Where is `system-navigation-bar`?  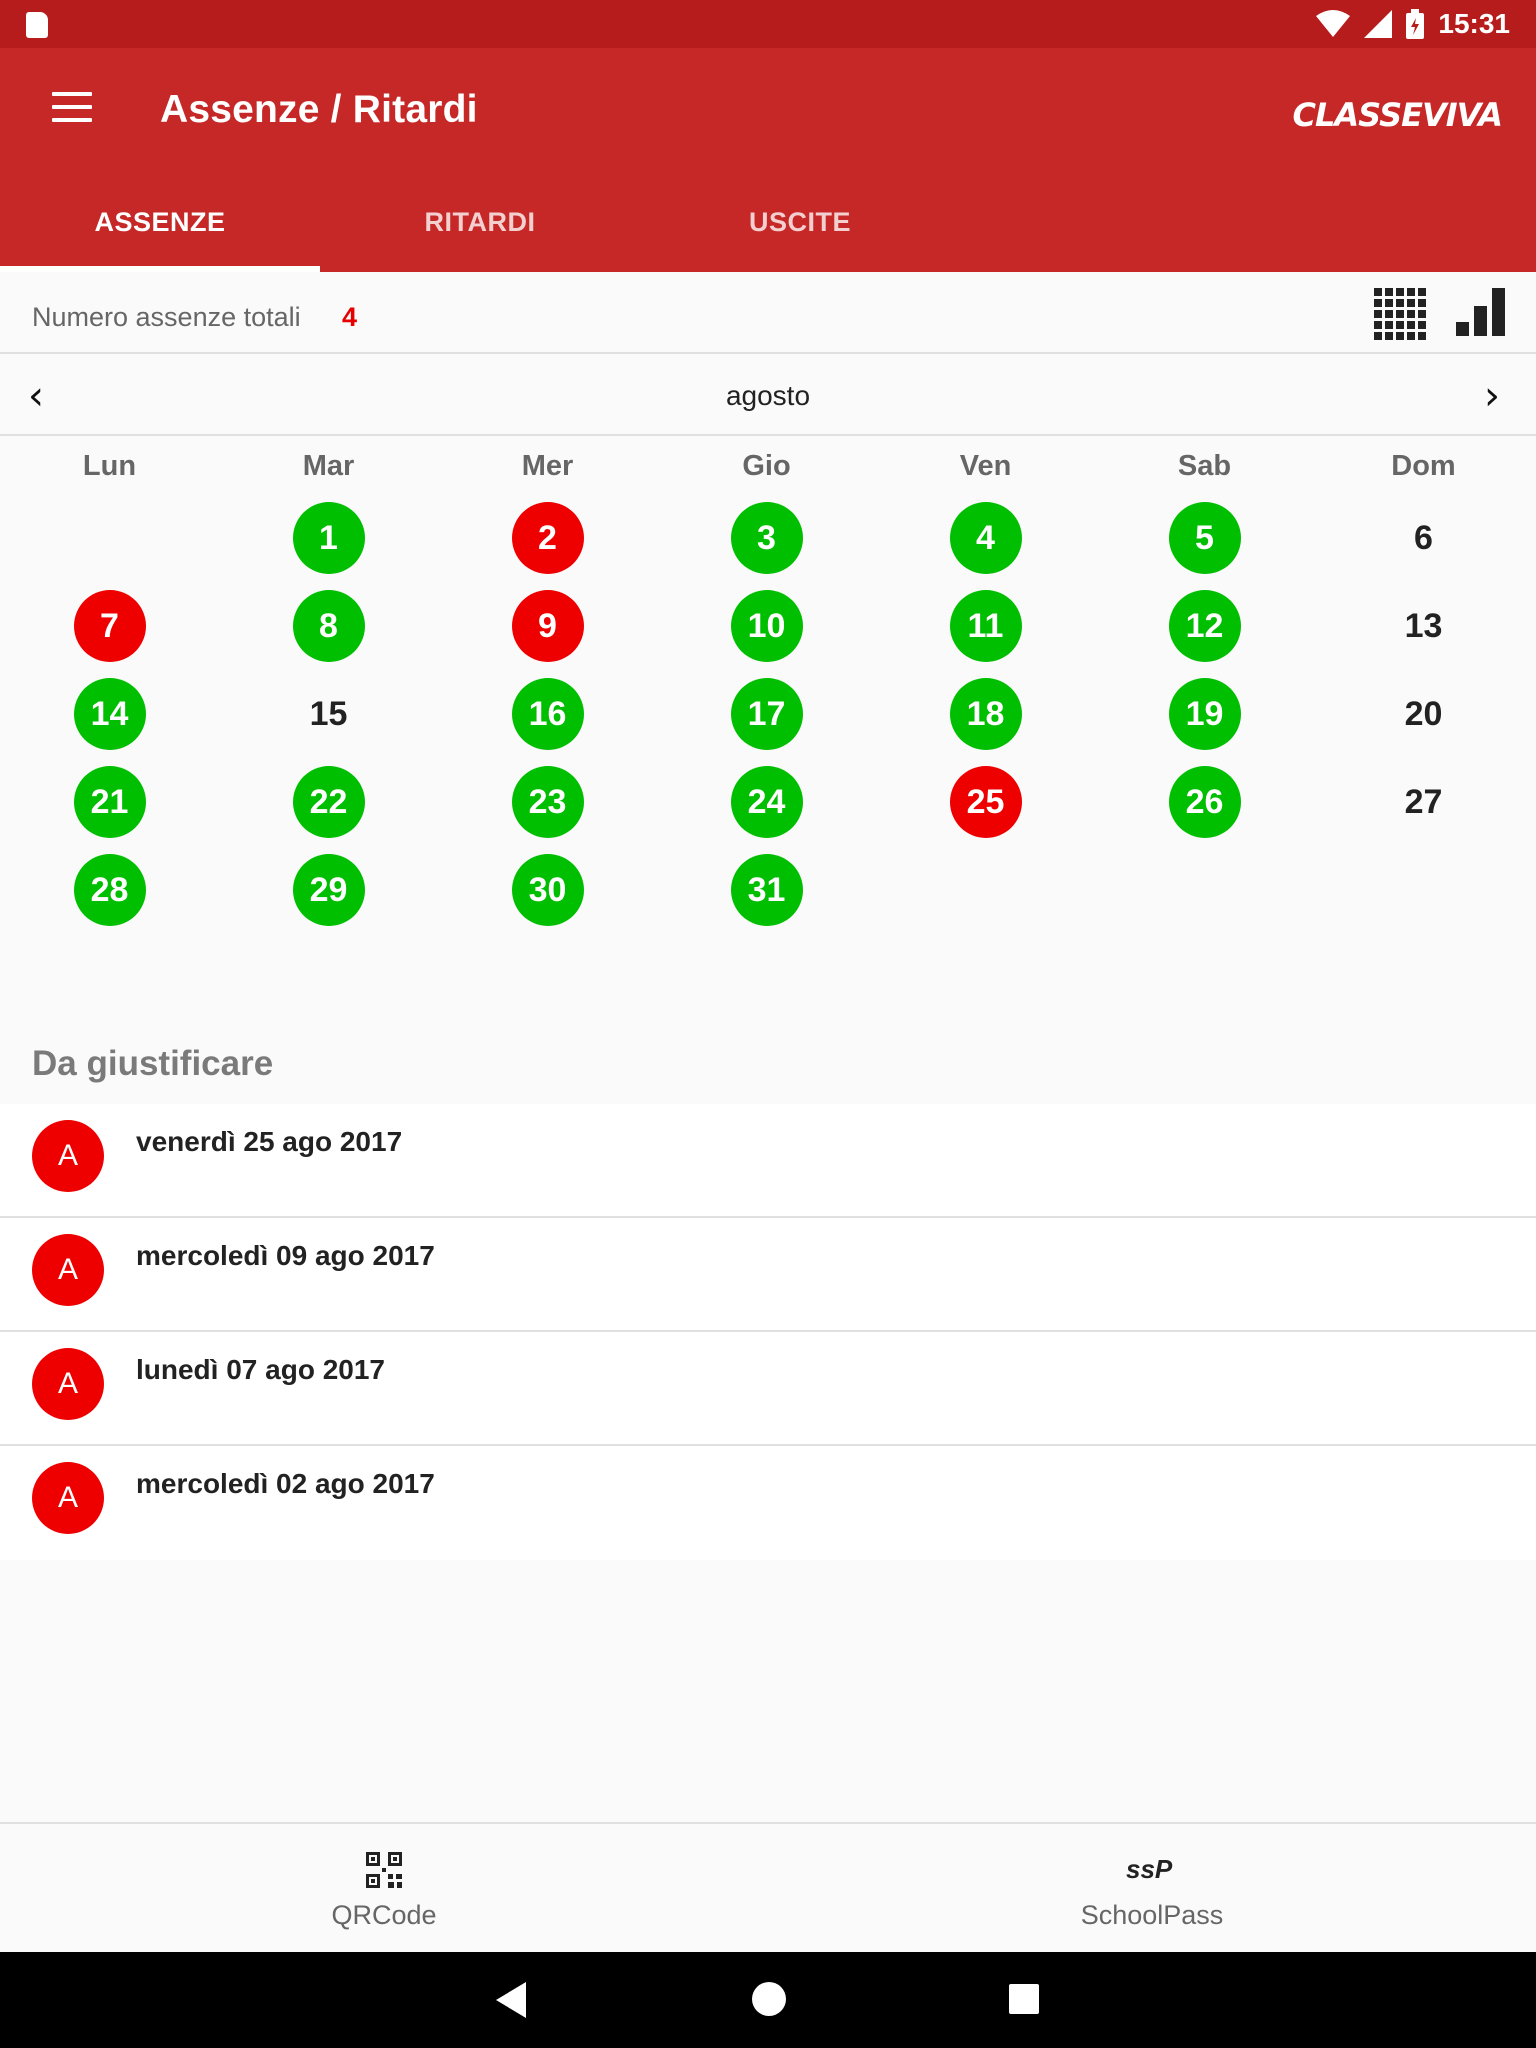
system-navigation-bar is located at coordinates (768, 2000).